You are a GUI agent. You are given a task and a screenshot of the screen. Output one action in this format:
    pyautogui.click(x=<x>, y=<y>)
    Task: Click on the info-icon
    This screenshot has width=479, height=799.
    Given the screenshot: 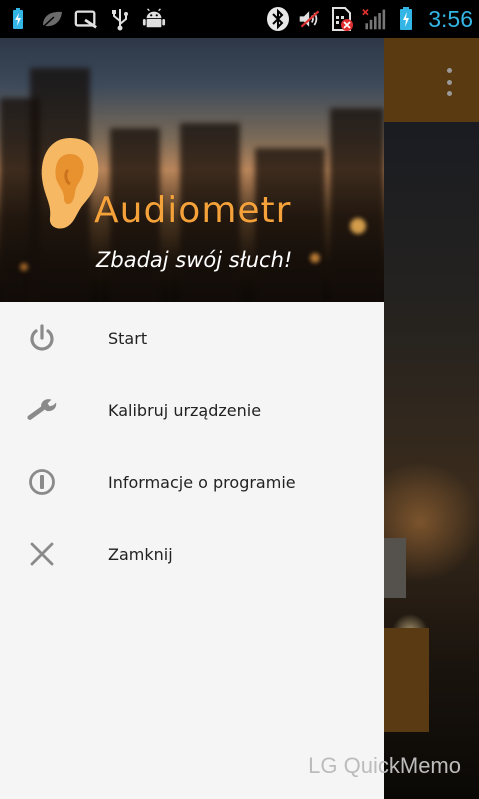 What is the action you would take?
    pyautogui.click(x=42, y=482)
    